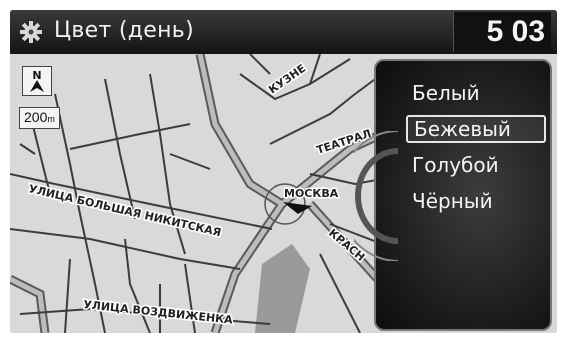  Describe the element at coordinates (455, 165) in the screenshot. I see `option-blue-label: Голубой` at that location.